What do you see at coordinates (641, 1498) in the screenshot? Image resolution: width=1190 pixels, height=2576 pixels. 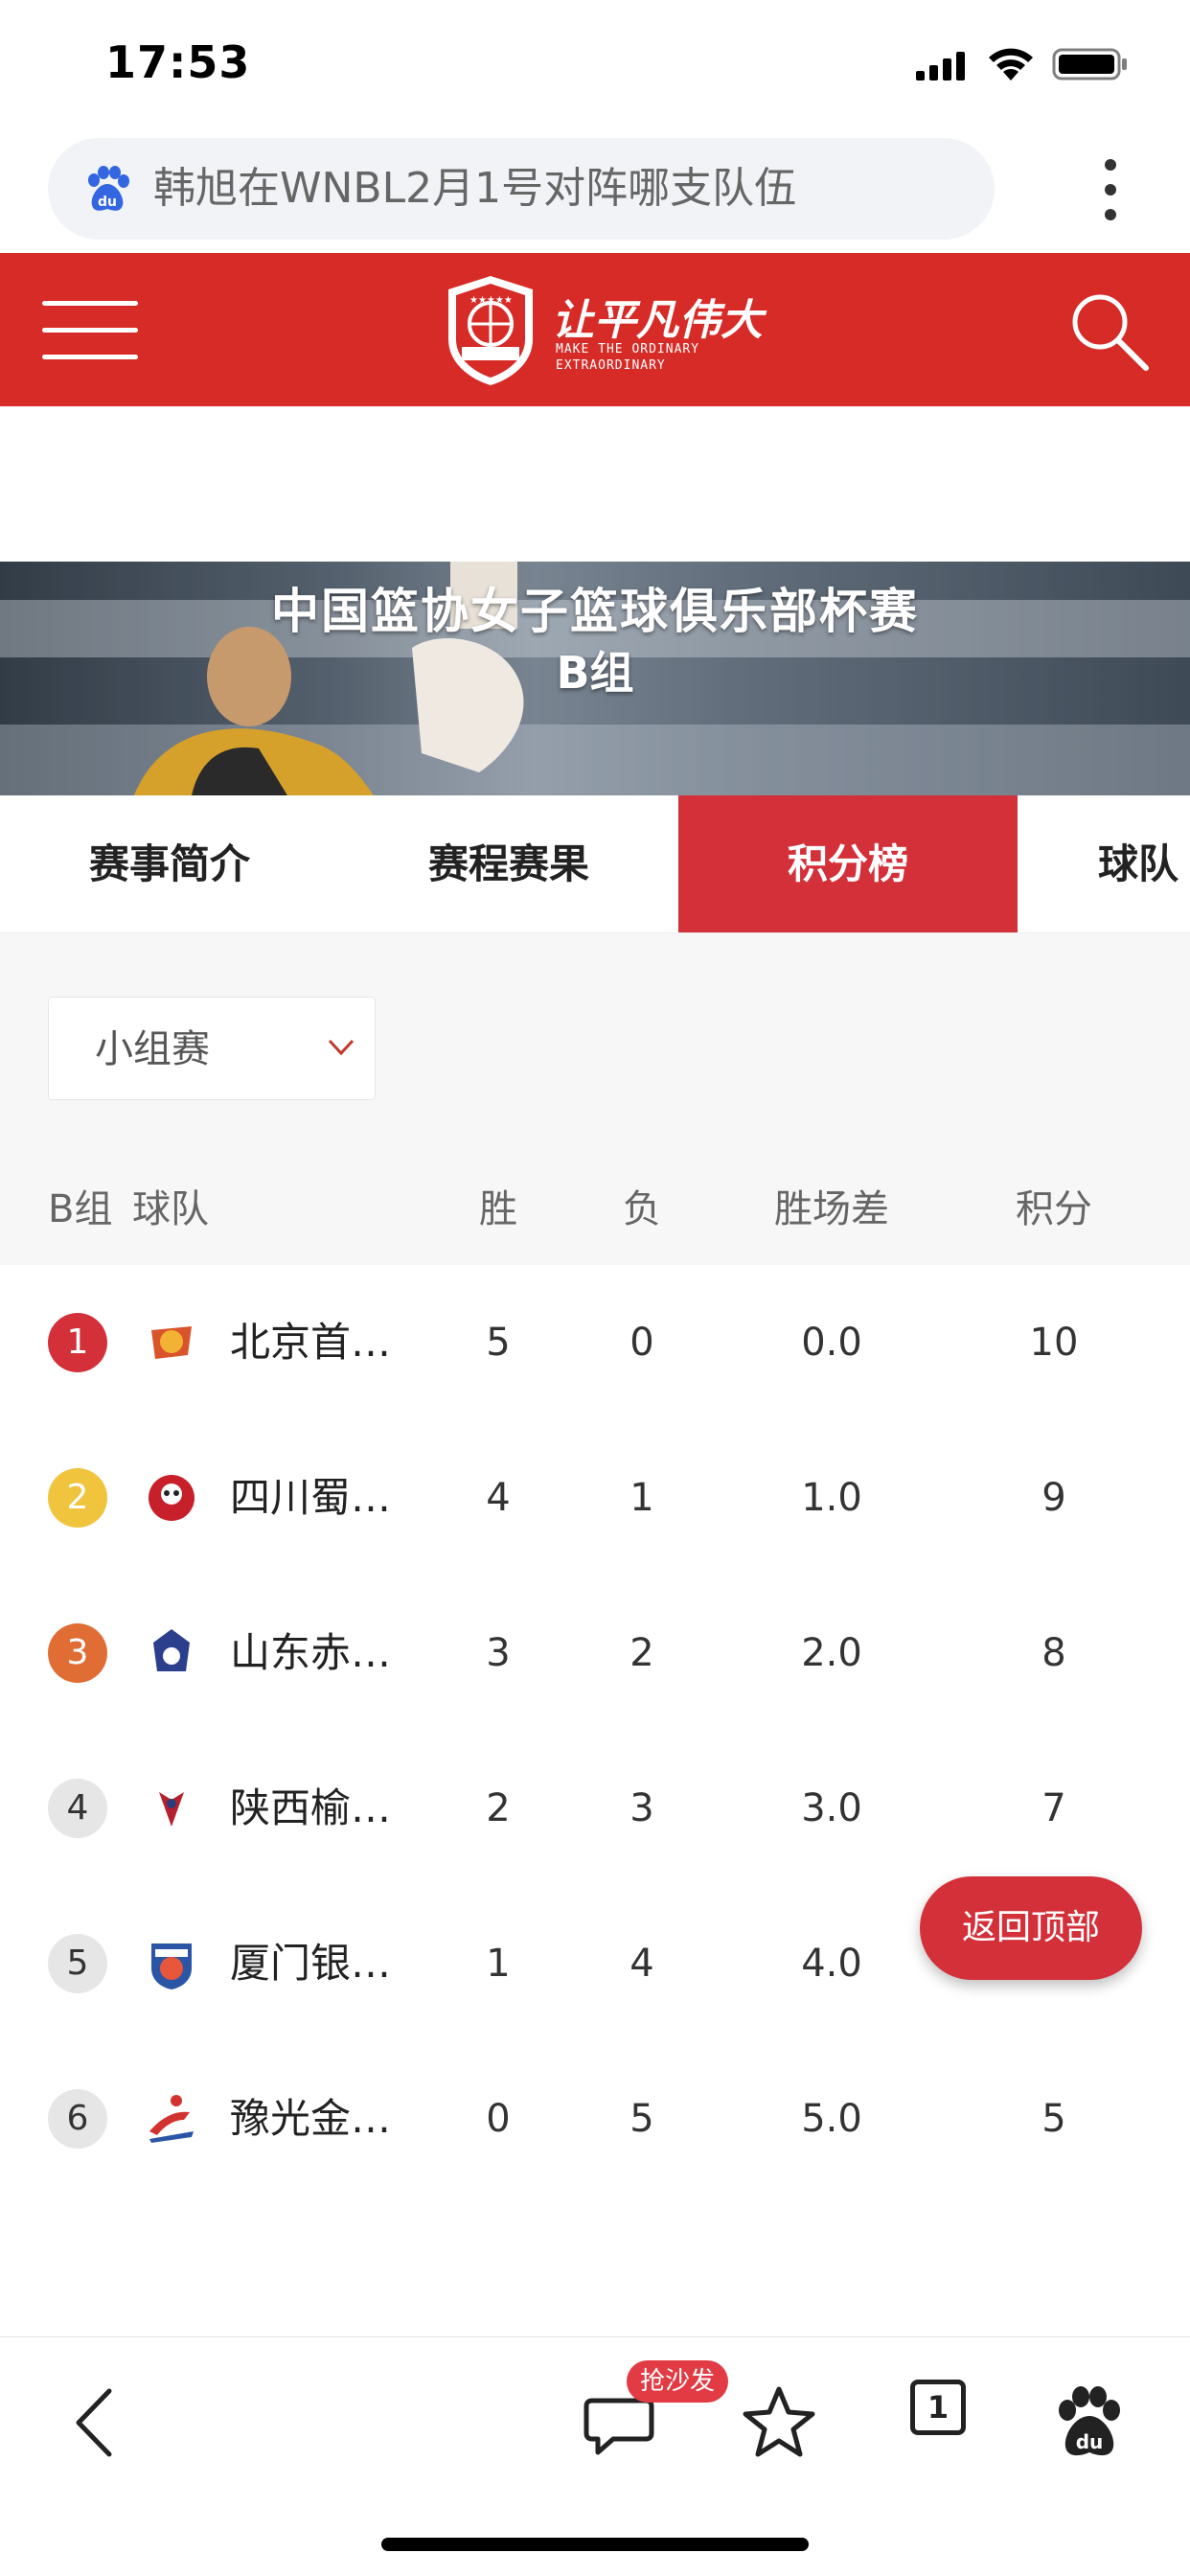 I see `losses-cell: 1` at bounding box center [641, 1498].